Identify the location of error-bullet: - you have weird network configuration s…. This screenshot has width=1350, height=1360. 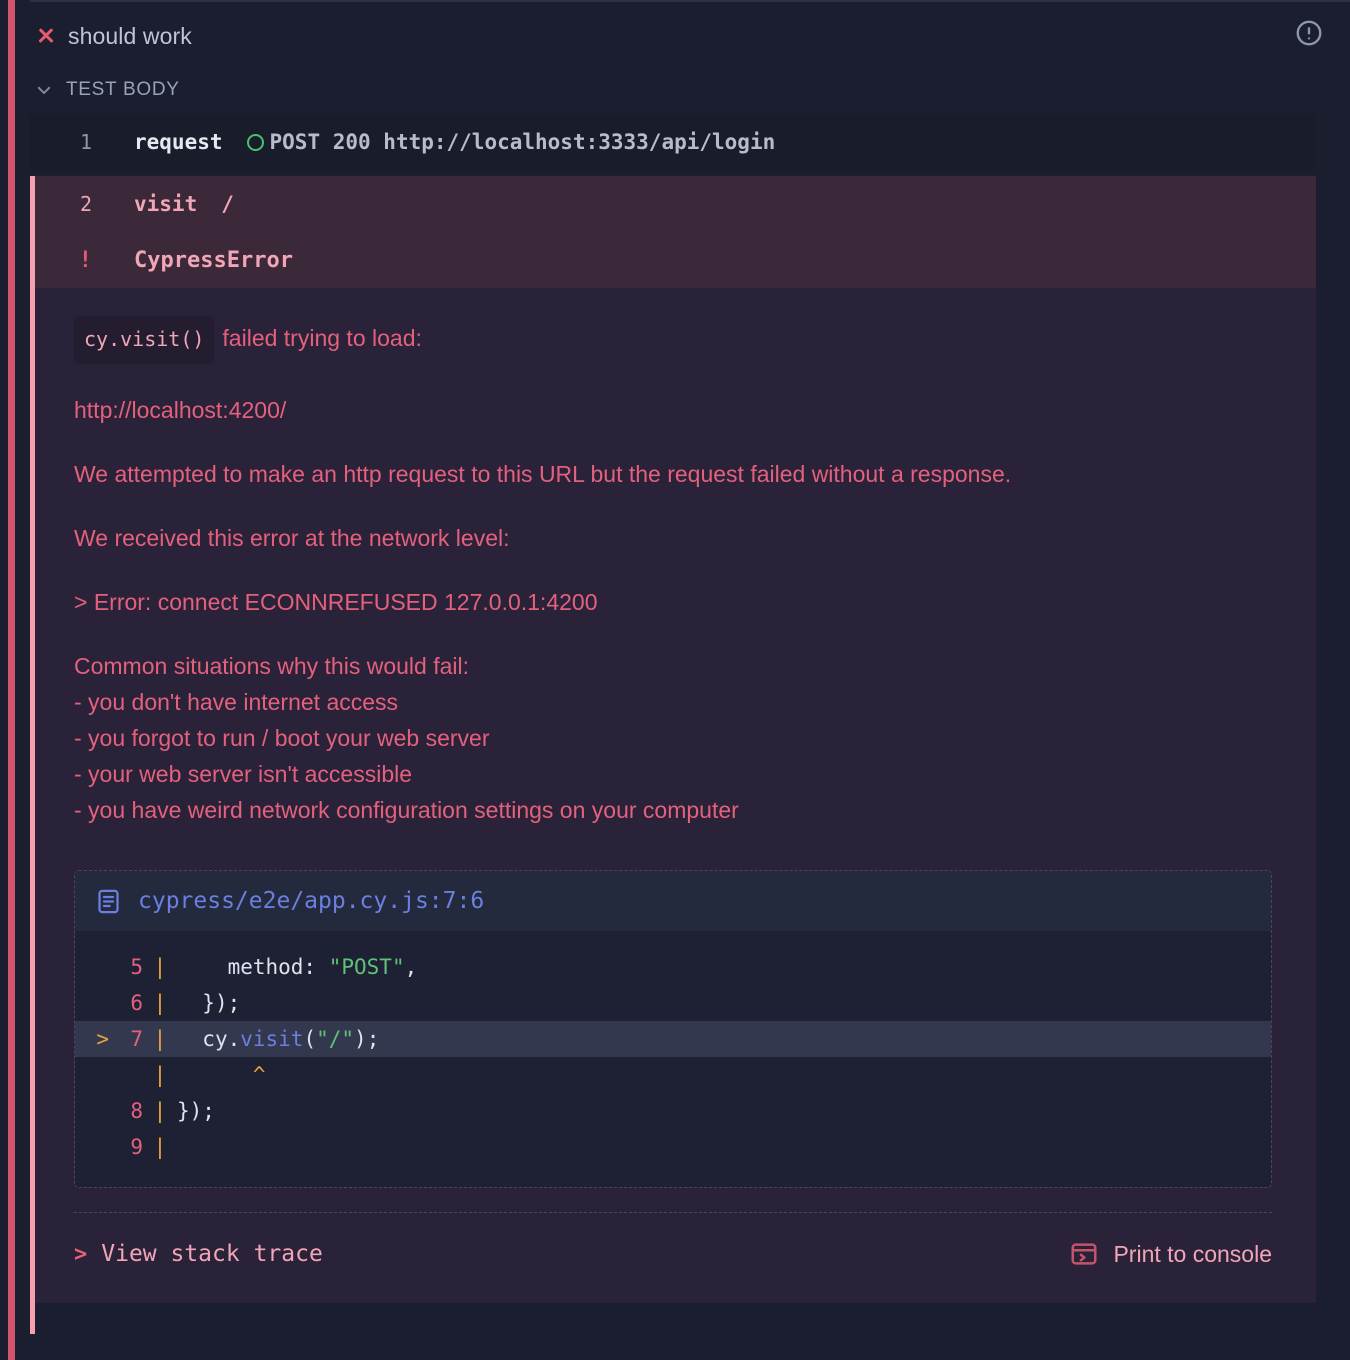
(406, 810).